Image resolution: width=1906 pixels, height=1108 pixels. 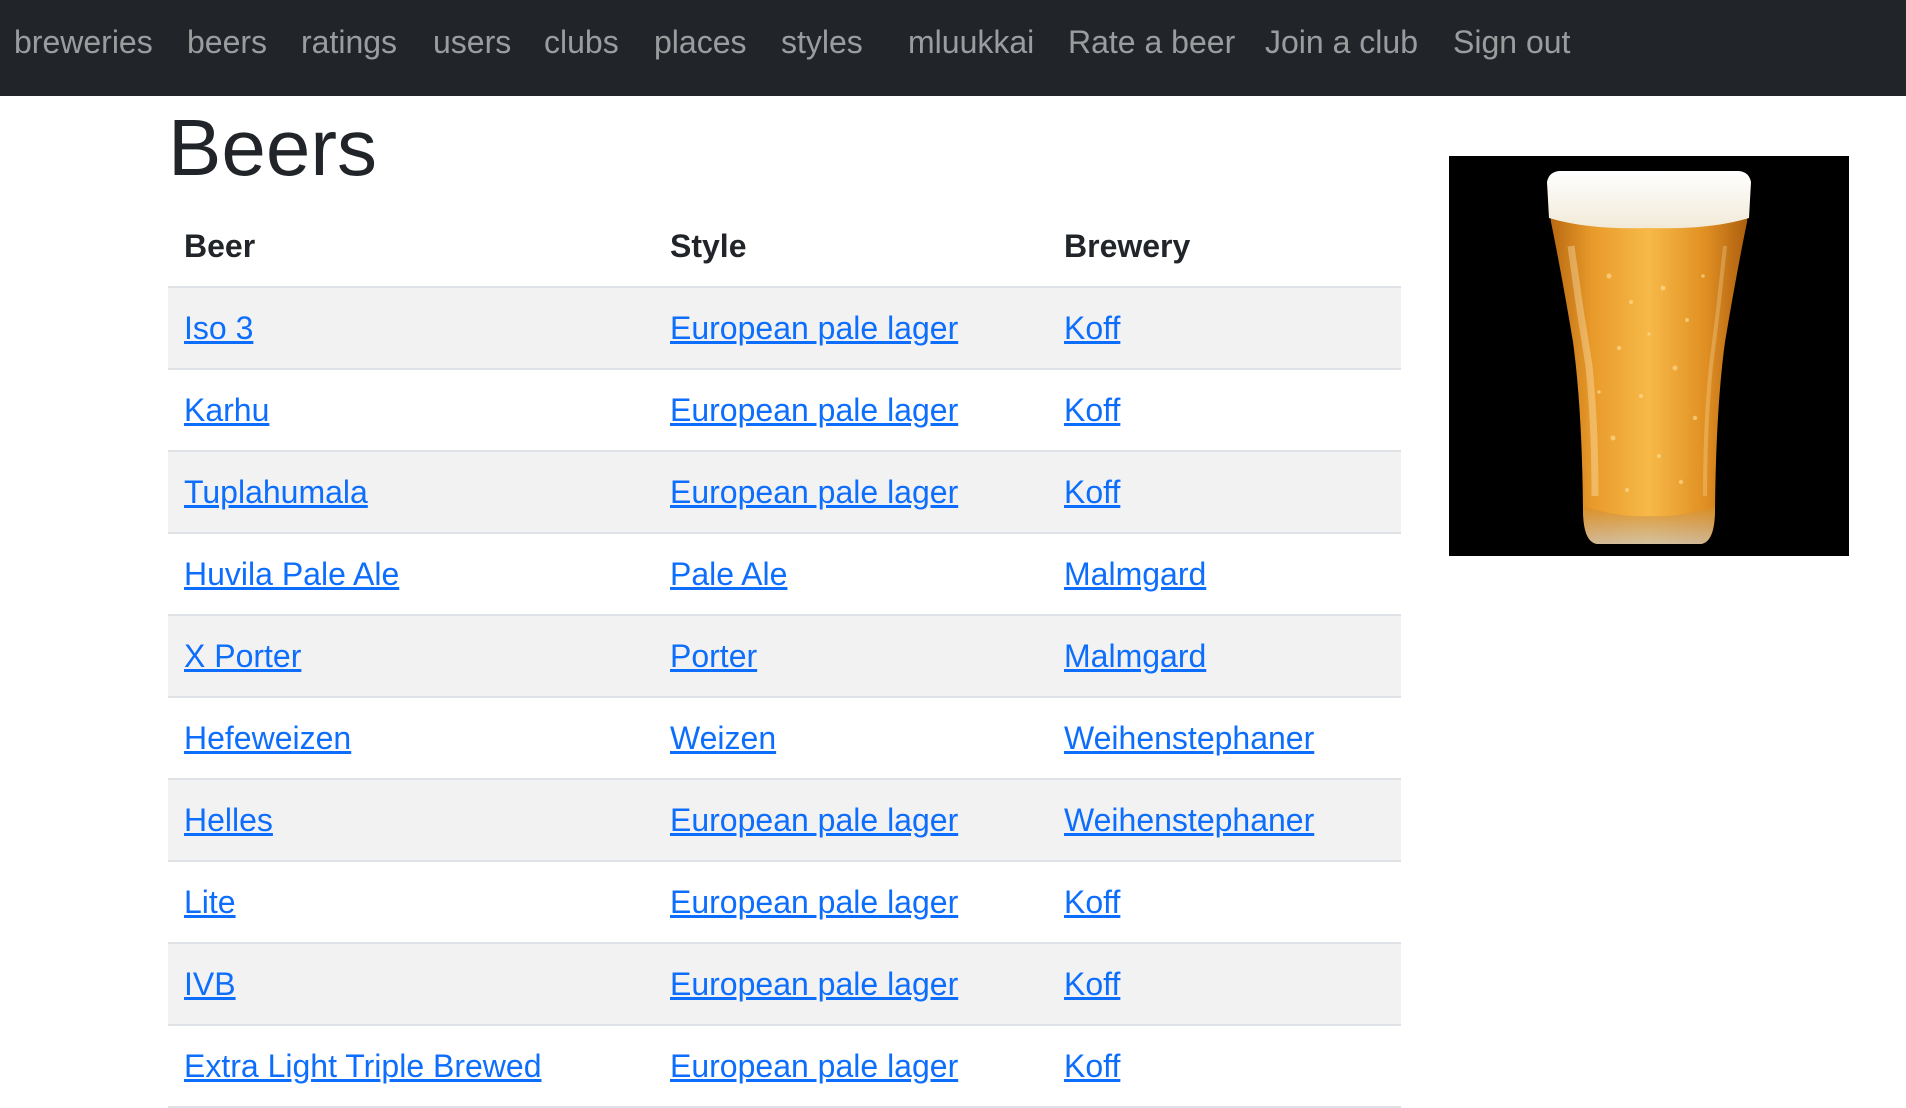 What do you see at coordinates (411, 574) in the screenshot?
I see `beer-cell: Huvila Pale Ale` at bounding box center [411, 574].